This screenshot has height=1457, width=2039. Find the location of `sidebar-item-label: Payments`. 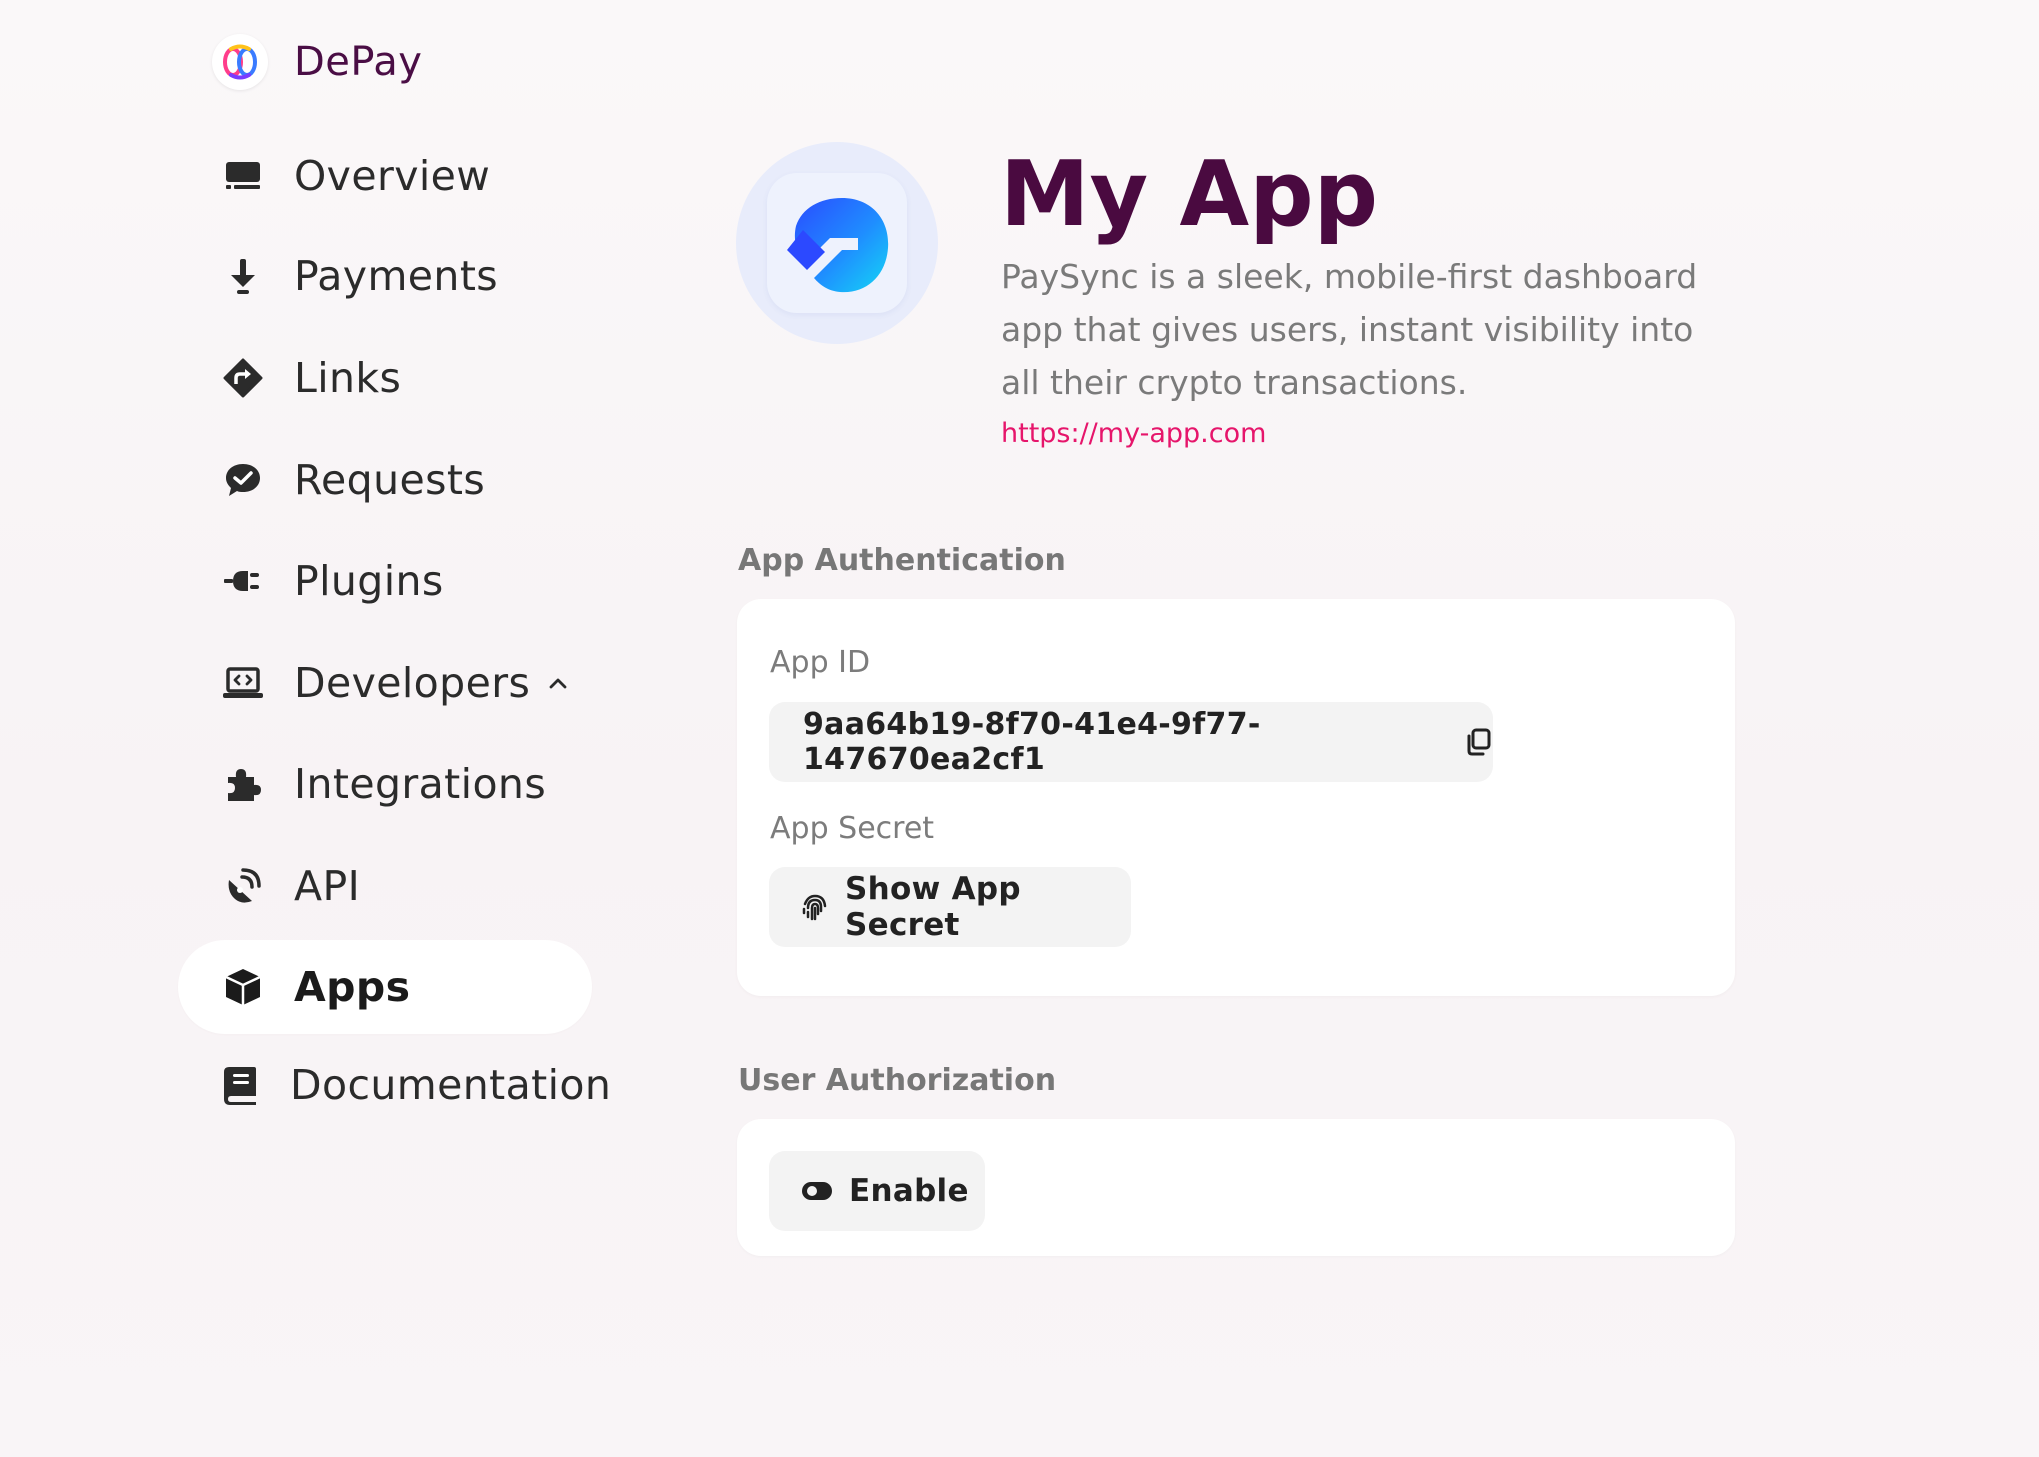

sidebar-item-label: Payments is located at coordinates (396, 276).